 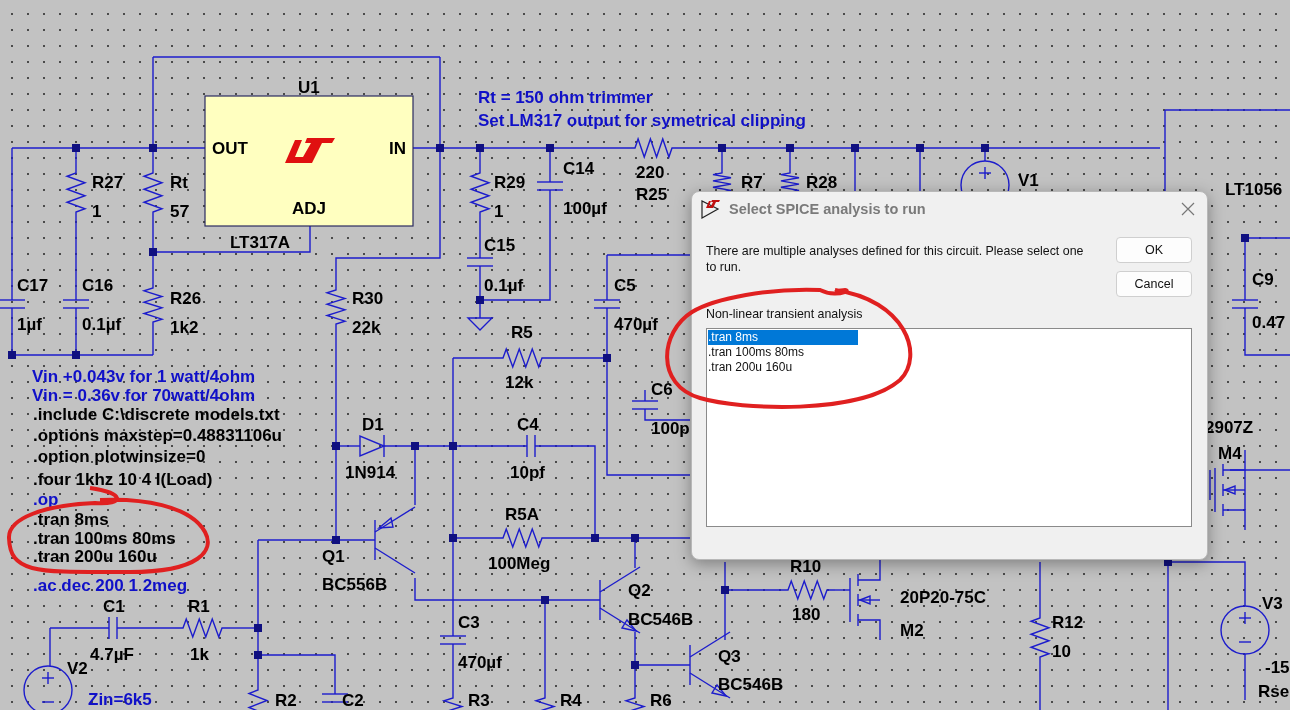 What do you see at coordinates (156, 414) in the screenshot?
I see `spice-directive: .include C:\discrete models.txt` at bounding box center [156, 414].